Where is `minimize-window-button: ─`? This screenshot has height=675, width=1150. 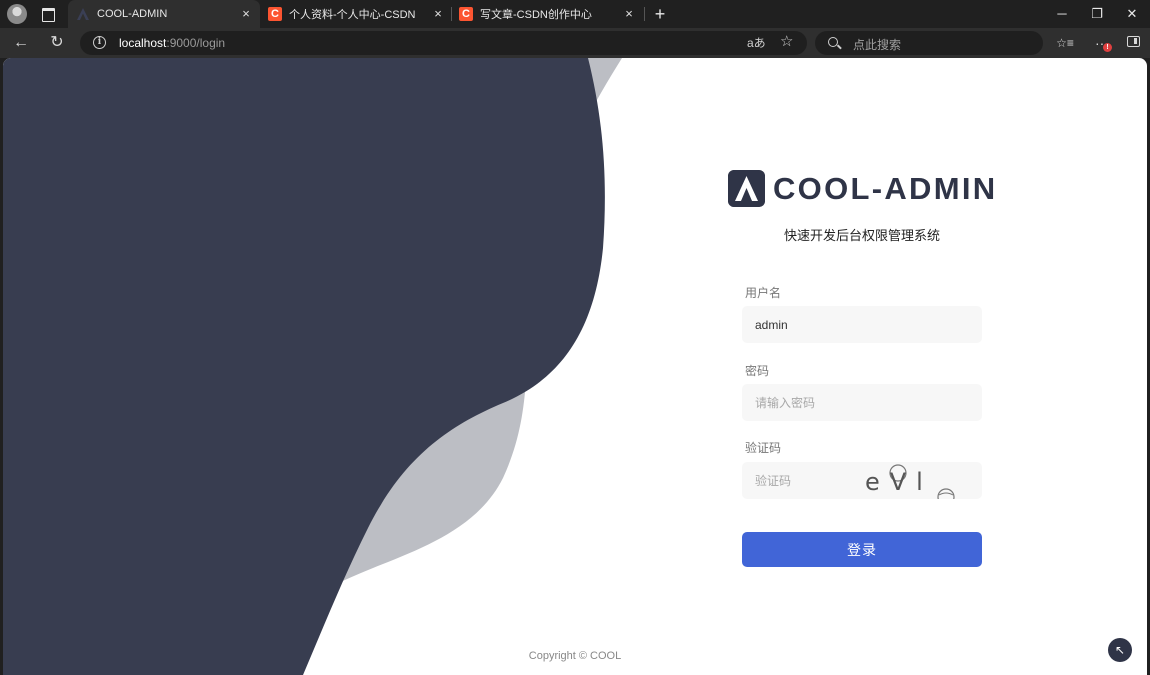 minimize-window-button: ─ is located at coordinates (1062, 14).